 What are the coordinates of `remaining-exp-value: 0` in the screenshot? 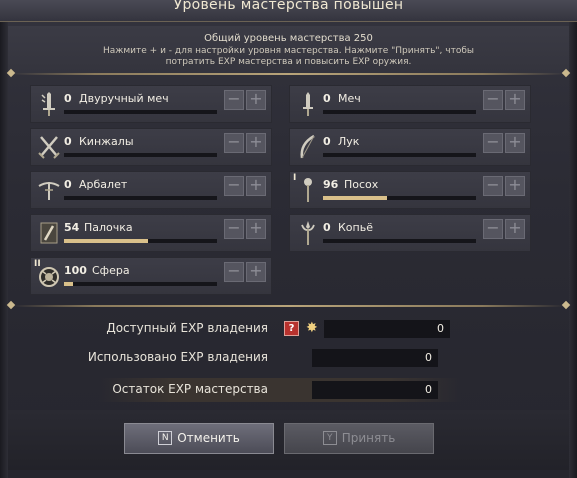 It's located at (375, 390).